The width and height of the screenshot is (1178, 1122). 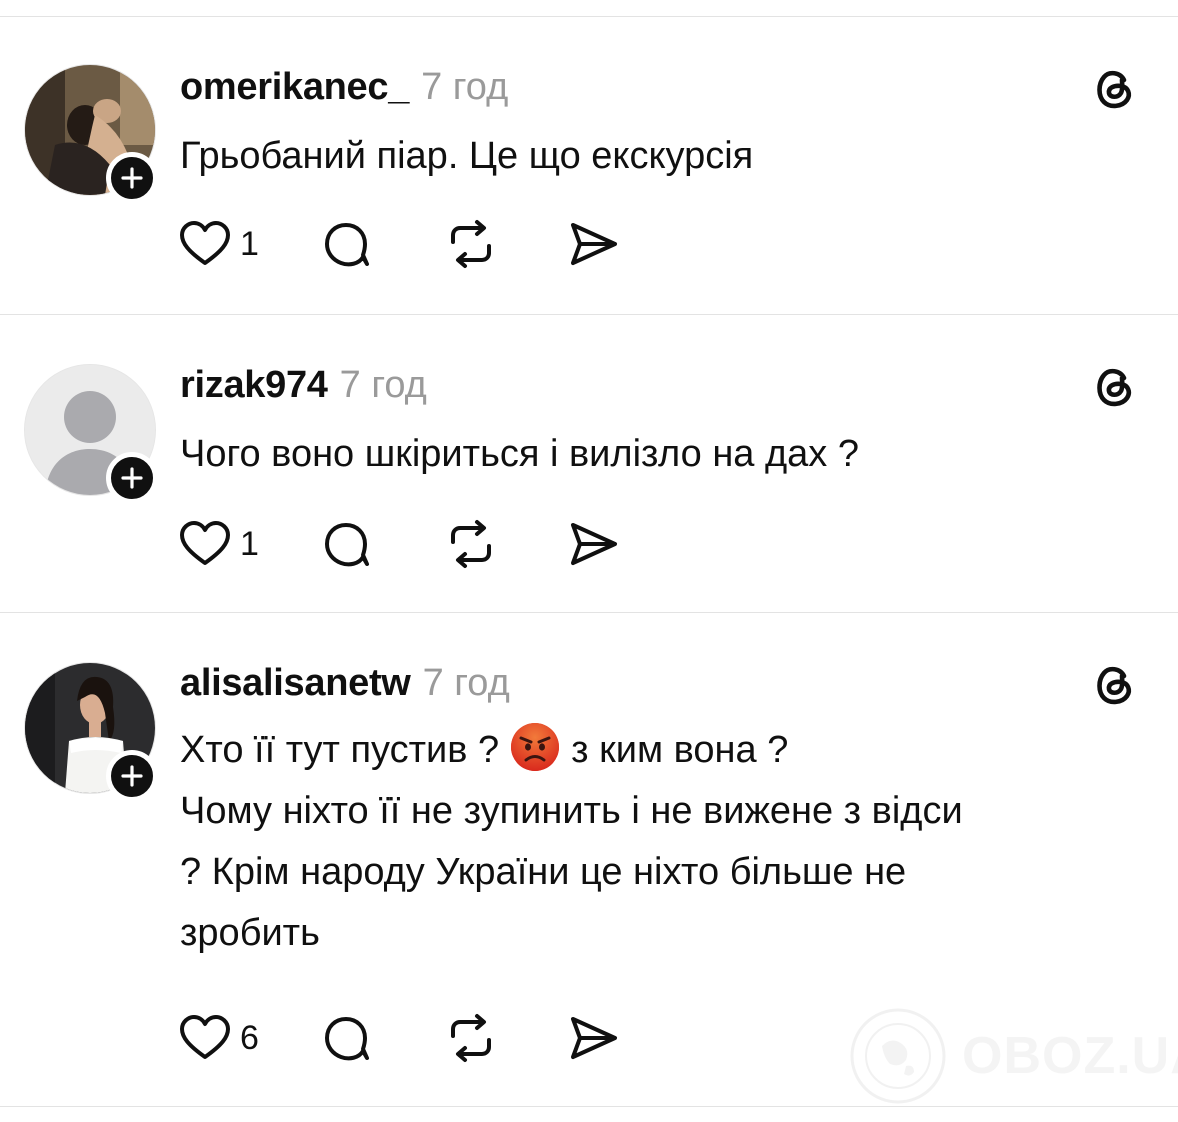 I want to click on post-text: Чого воно шкіриться і вилізло на дах ?, so click(x=667, y=454).